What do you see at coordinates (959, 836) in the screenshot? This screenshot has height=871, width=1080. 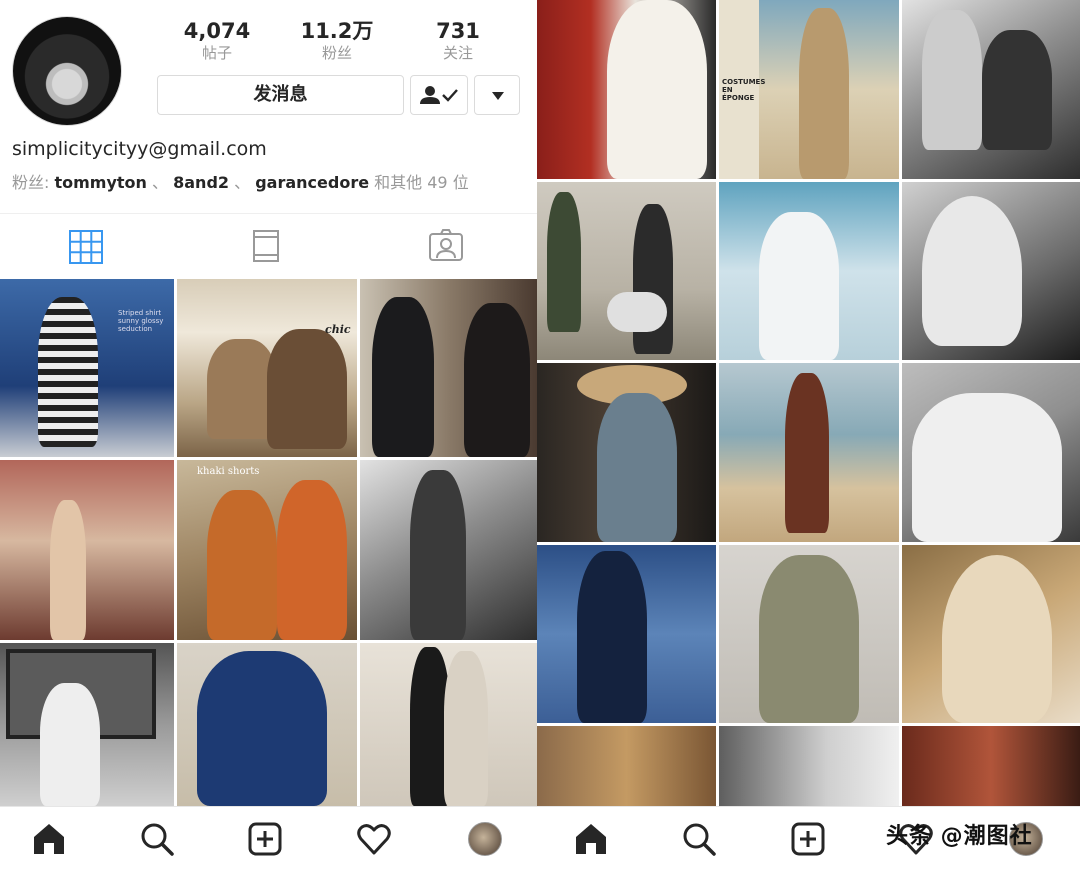 I see `watermark-text: 头条 @潮图社` at bounding box center [959, 836].